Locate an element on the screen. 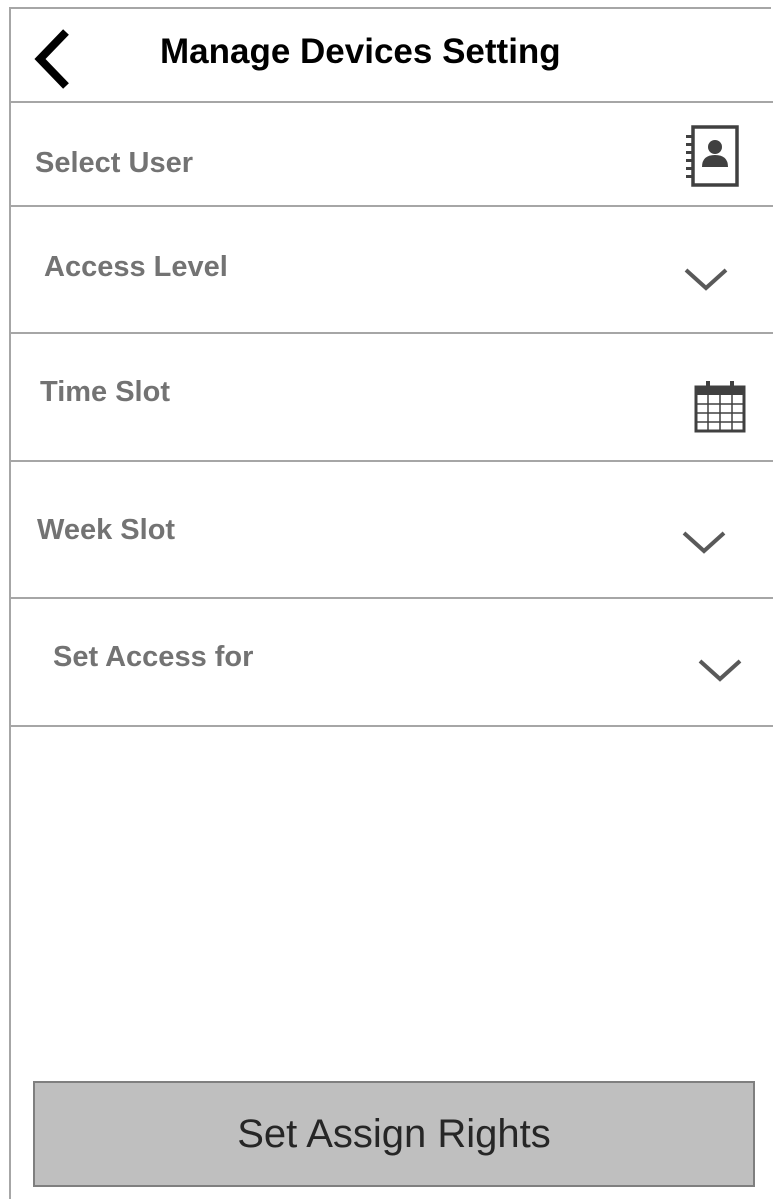  select-user-label: Select User is located at coordinates (114, 163).